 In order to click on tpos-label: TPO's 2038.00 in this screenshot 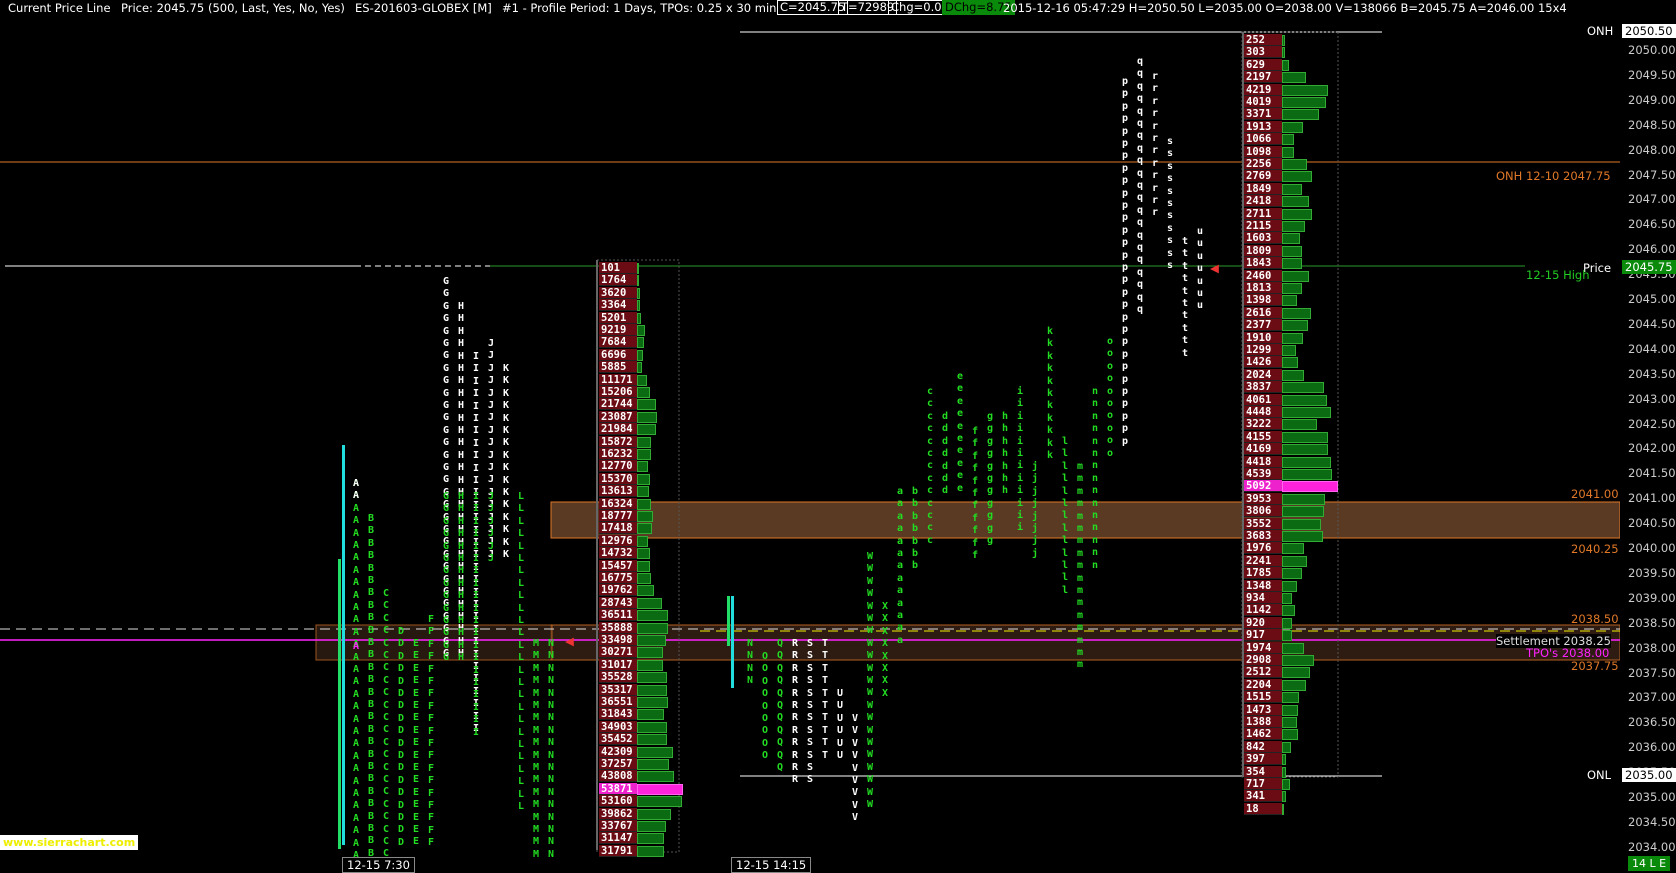, I will do `click(1568, 653)`.